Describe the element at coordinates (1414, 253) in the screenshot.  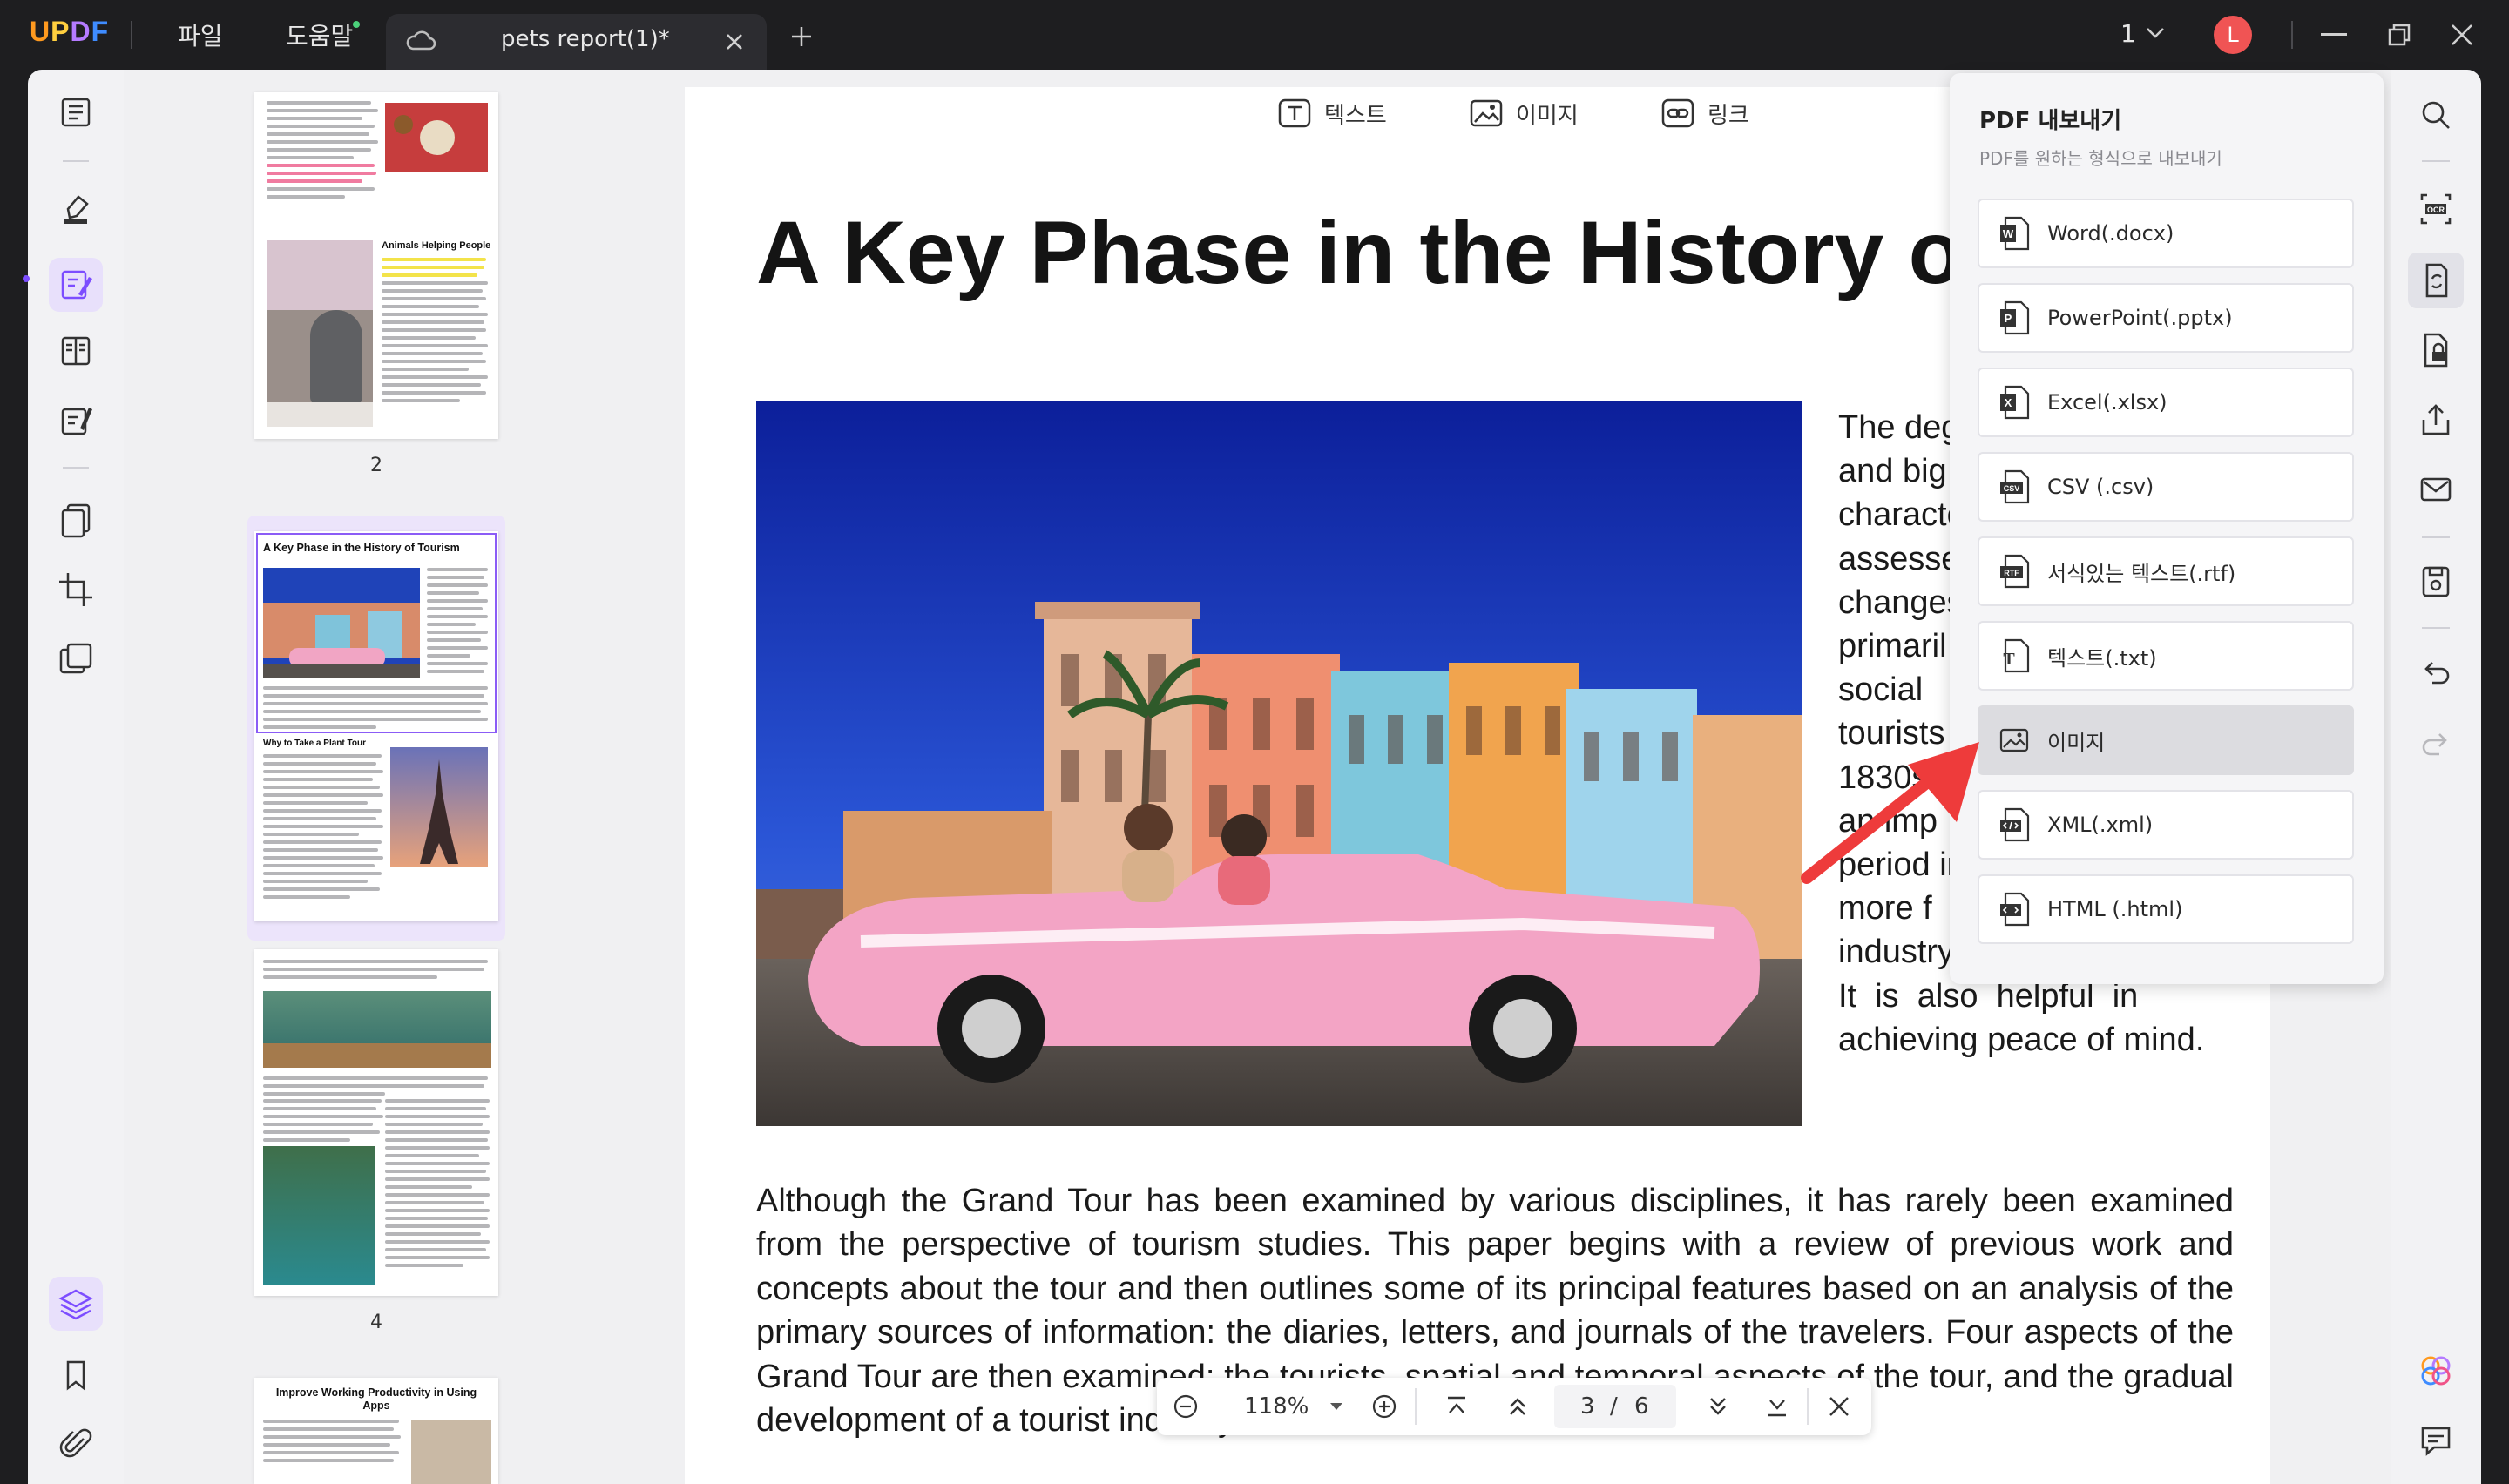
I see `document-title: A Key Phase in the History of T` at that location.